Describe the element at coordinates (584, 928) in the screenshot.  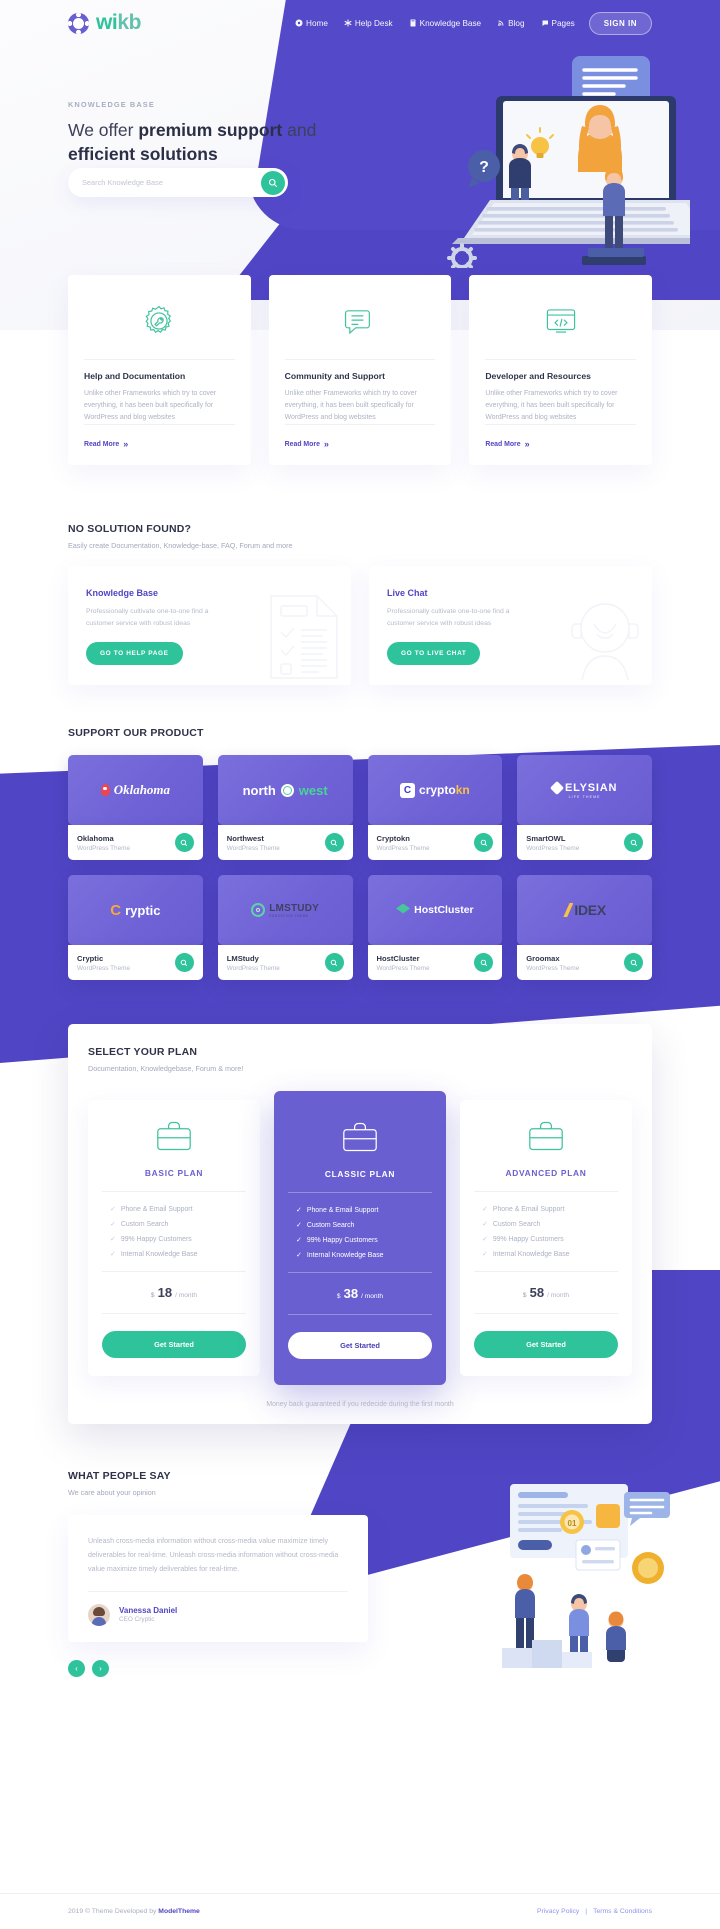
I see `product-card: IDEX Groomax WordPress Theme` at that location.